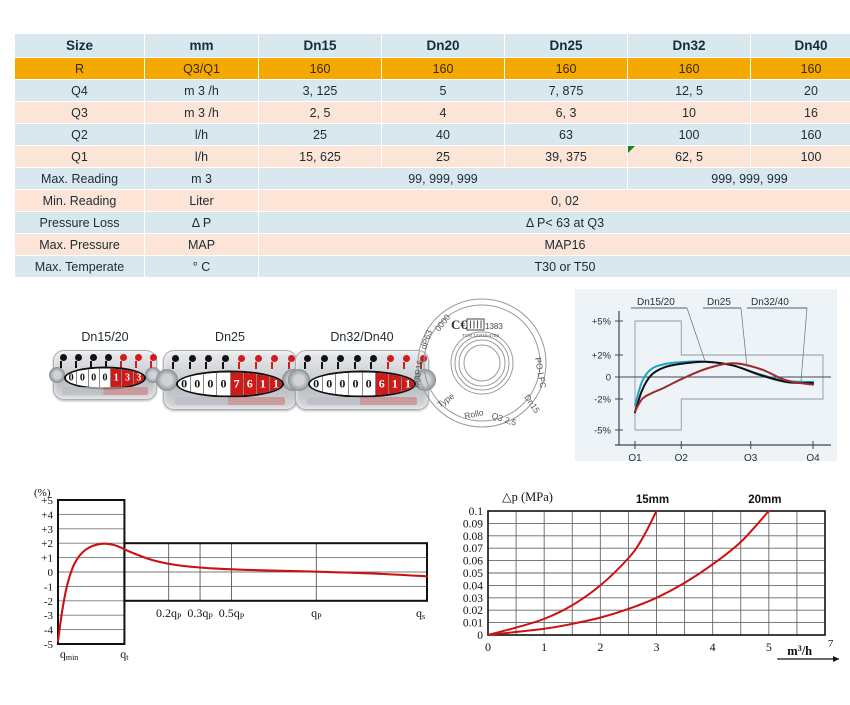 This screenshot has width=850, height=705. What do you see at coordinates (769, 647) in the screenshot?
I see `x-tick-label: 5` at bounding box center [769, 647].